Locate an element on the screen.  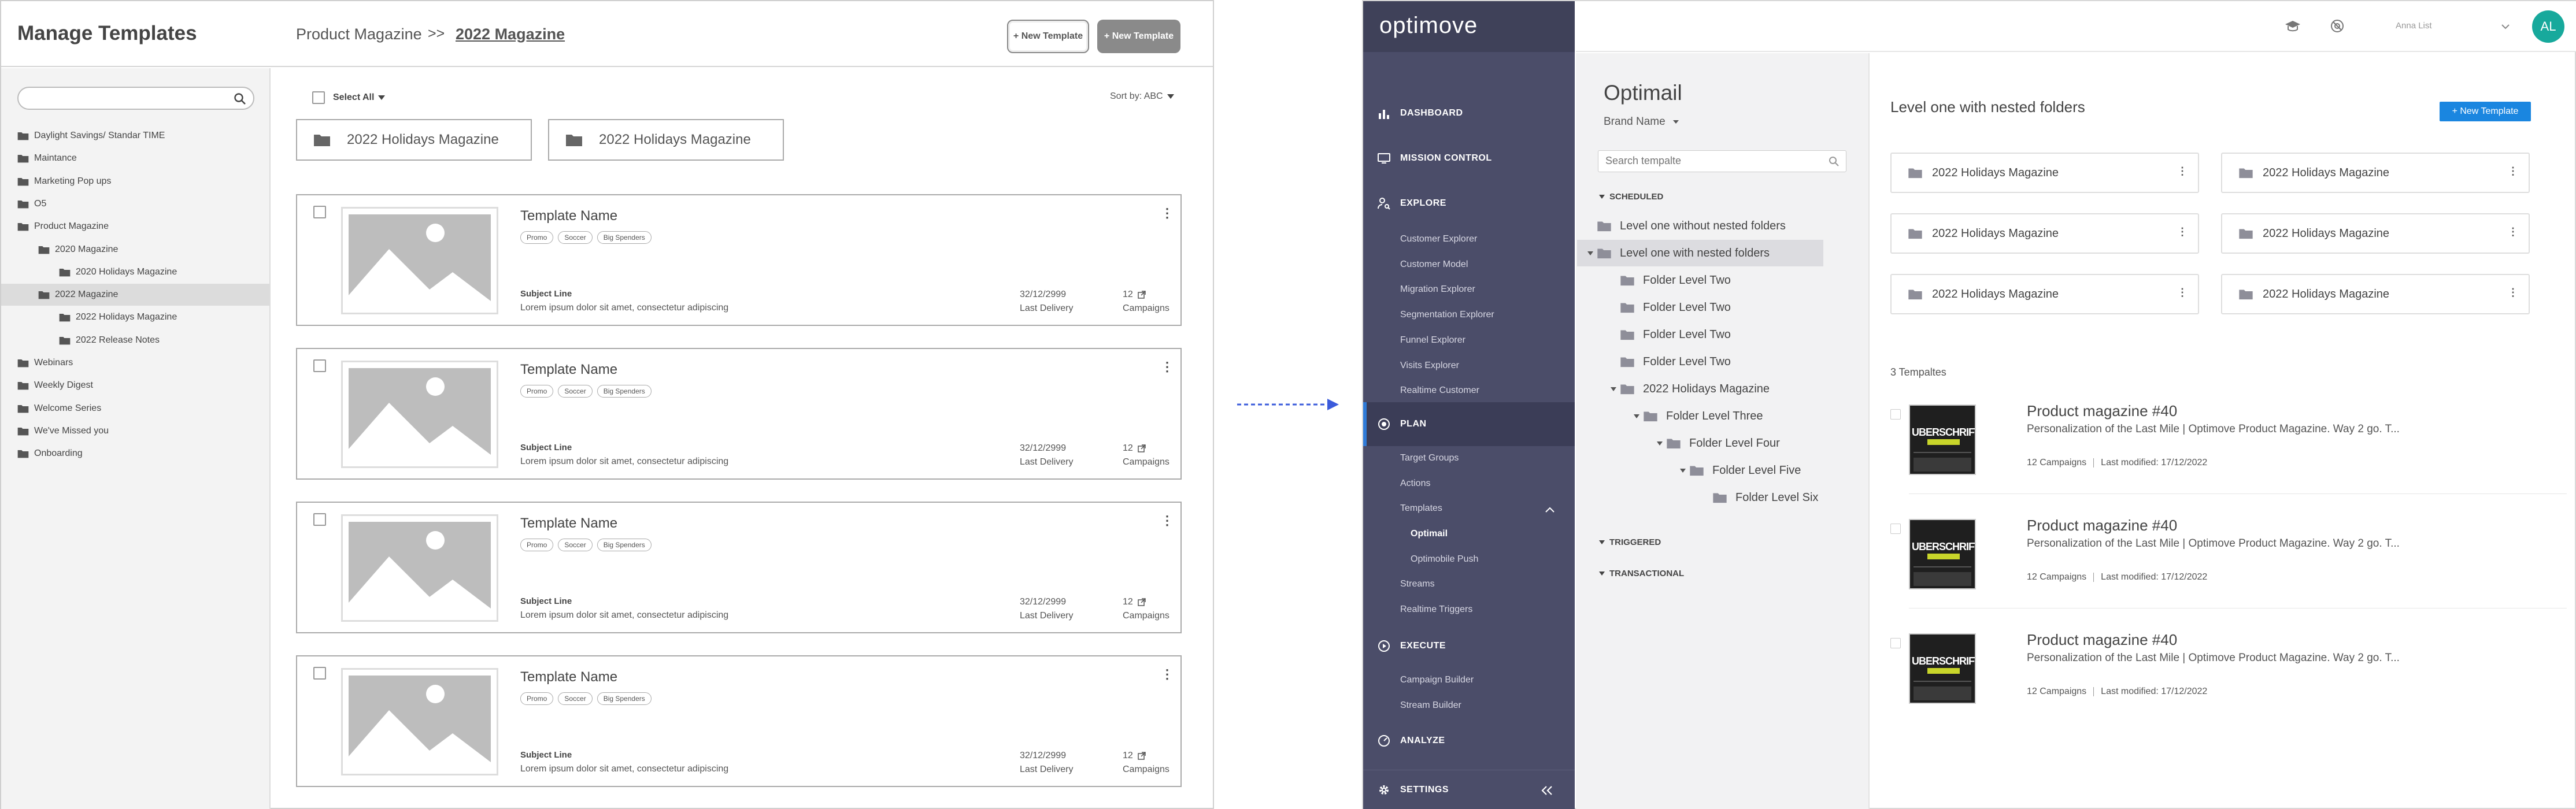
nav-subitem: Optimail is located at coordinates (1429, 534).